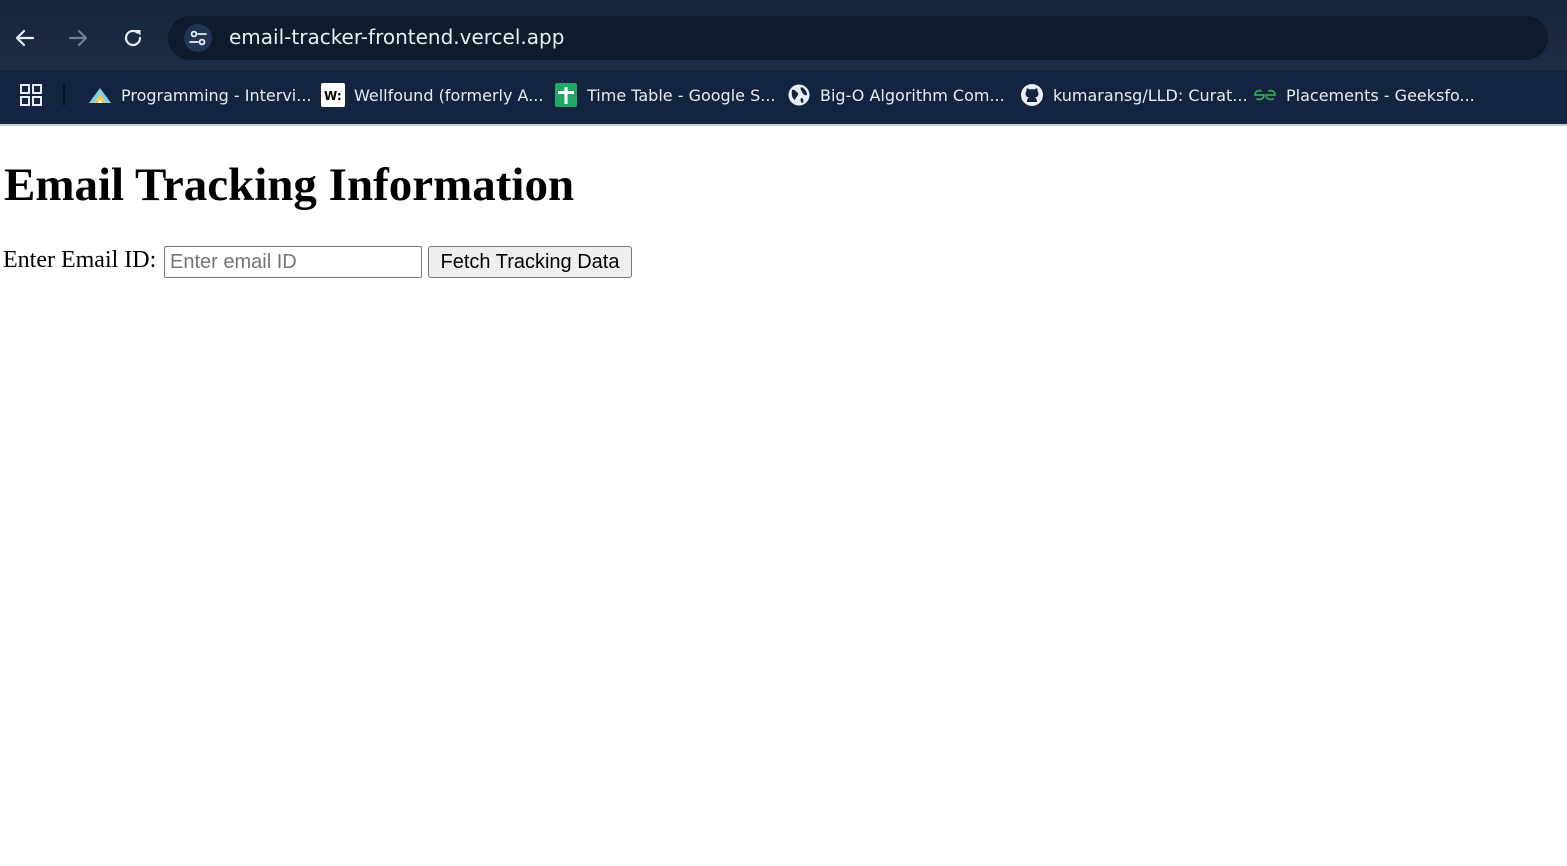 The height and width of the screenshot is (866, 1567). Describe the element at coordinates (396, 37) in the screenshot. I see `url-text: email-tracker-frontend.vercel.app` at that location.